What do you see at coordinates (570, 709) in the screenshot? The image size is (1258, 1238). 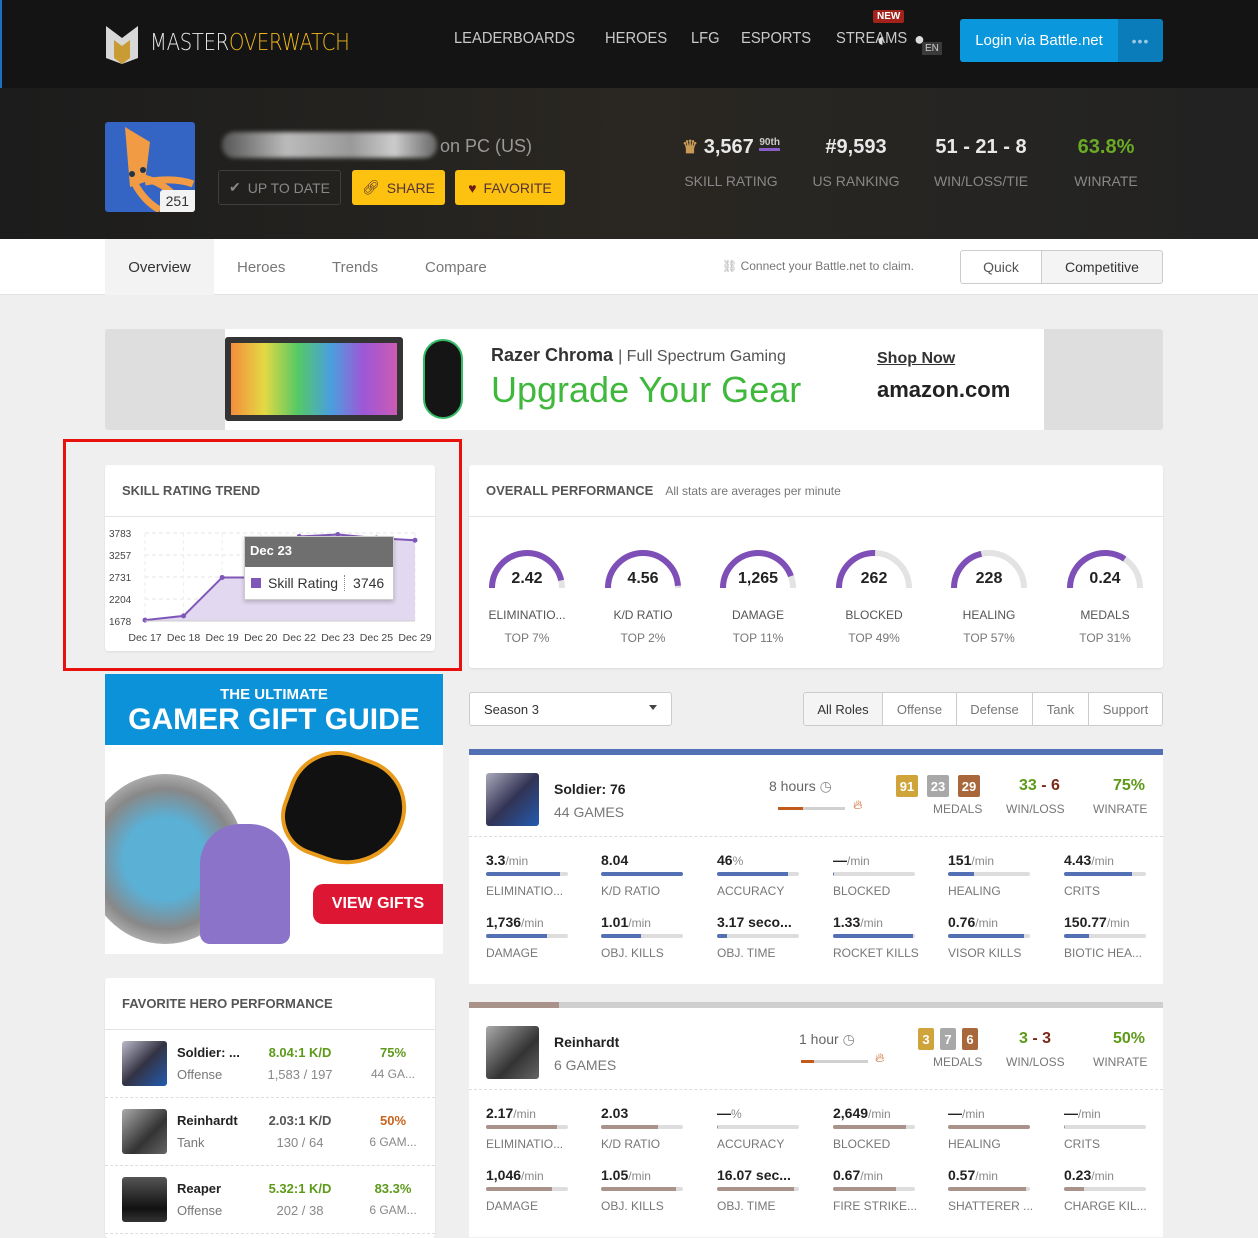 I see `season-select: Season 3` at bounding box center [570, 709].